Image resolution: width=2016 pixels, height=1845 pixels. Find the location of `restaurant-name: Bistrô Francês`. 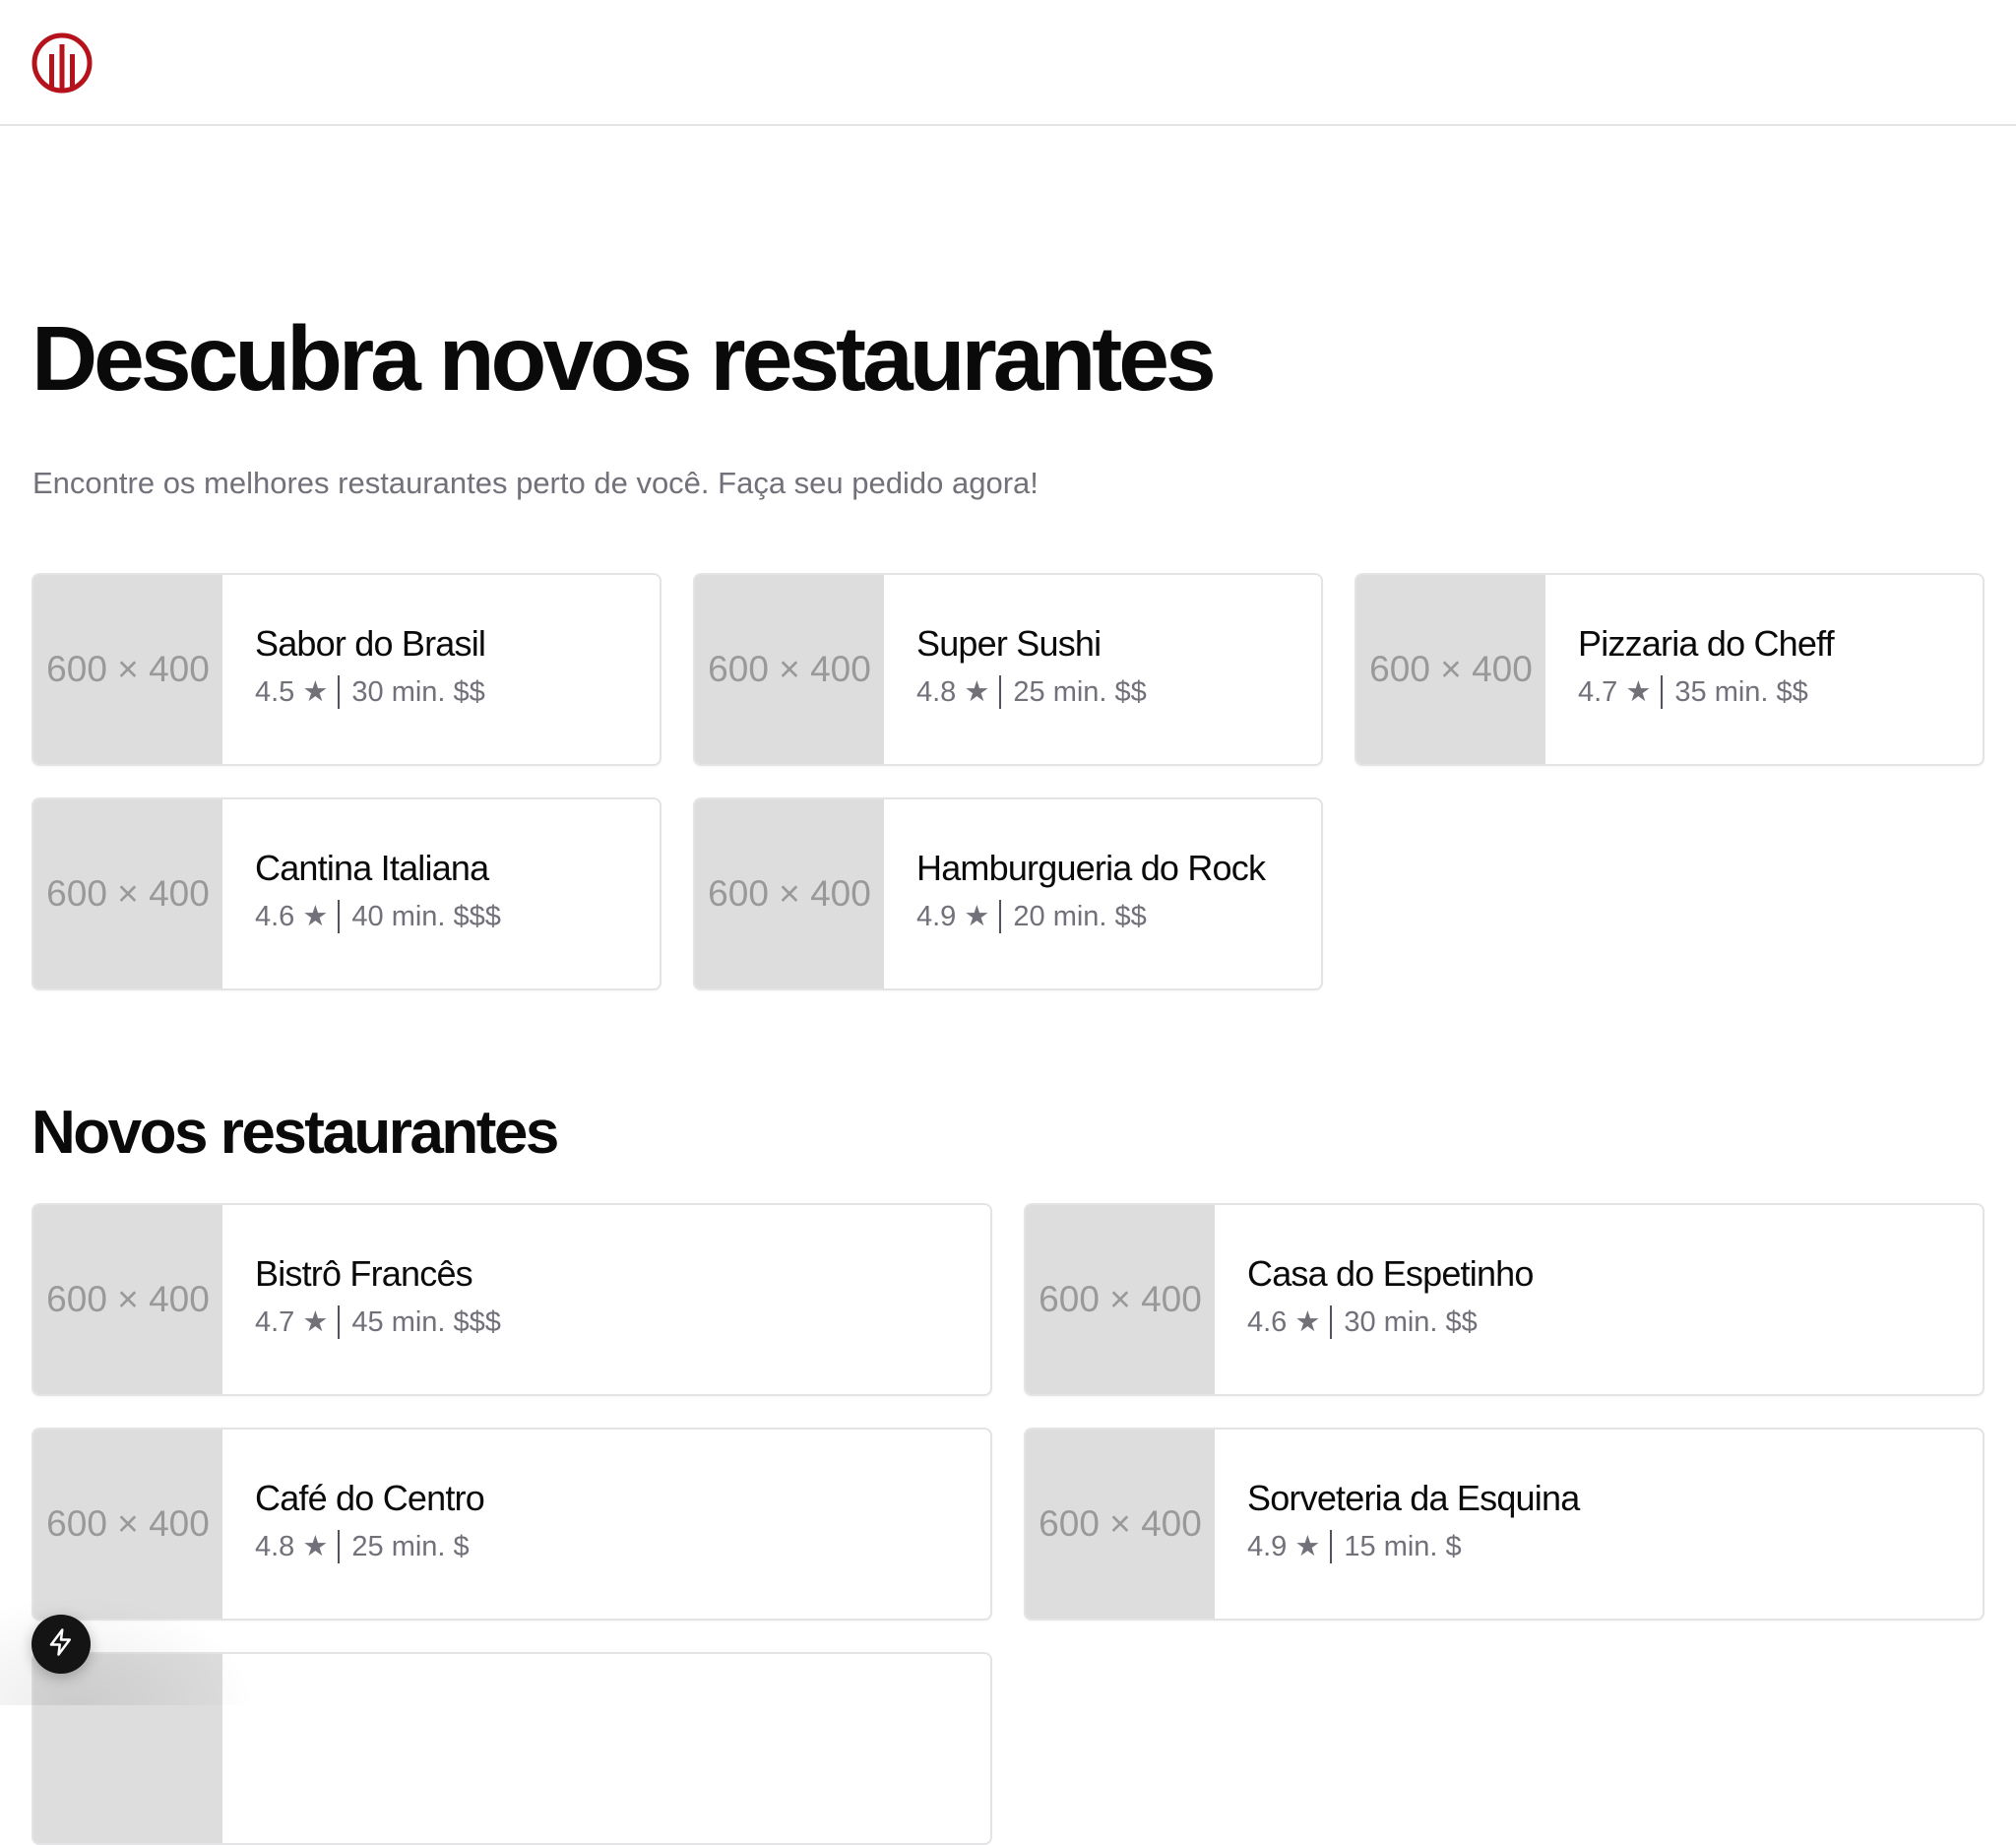

restaurant-name: Bistrô Francês is located at coordinates (364, 1273).